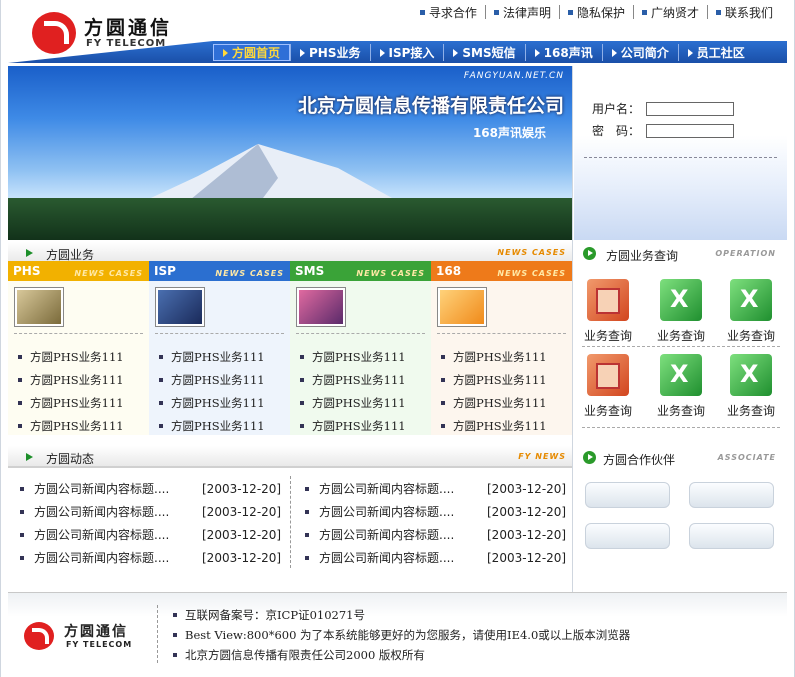  What do you see at coordinates (690, 108) in the screenshot?
I see `username-input` at bounding box center [690, 108].